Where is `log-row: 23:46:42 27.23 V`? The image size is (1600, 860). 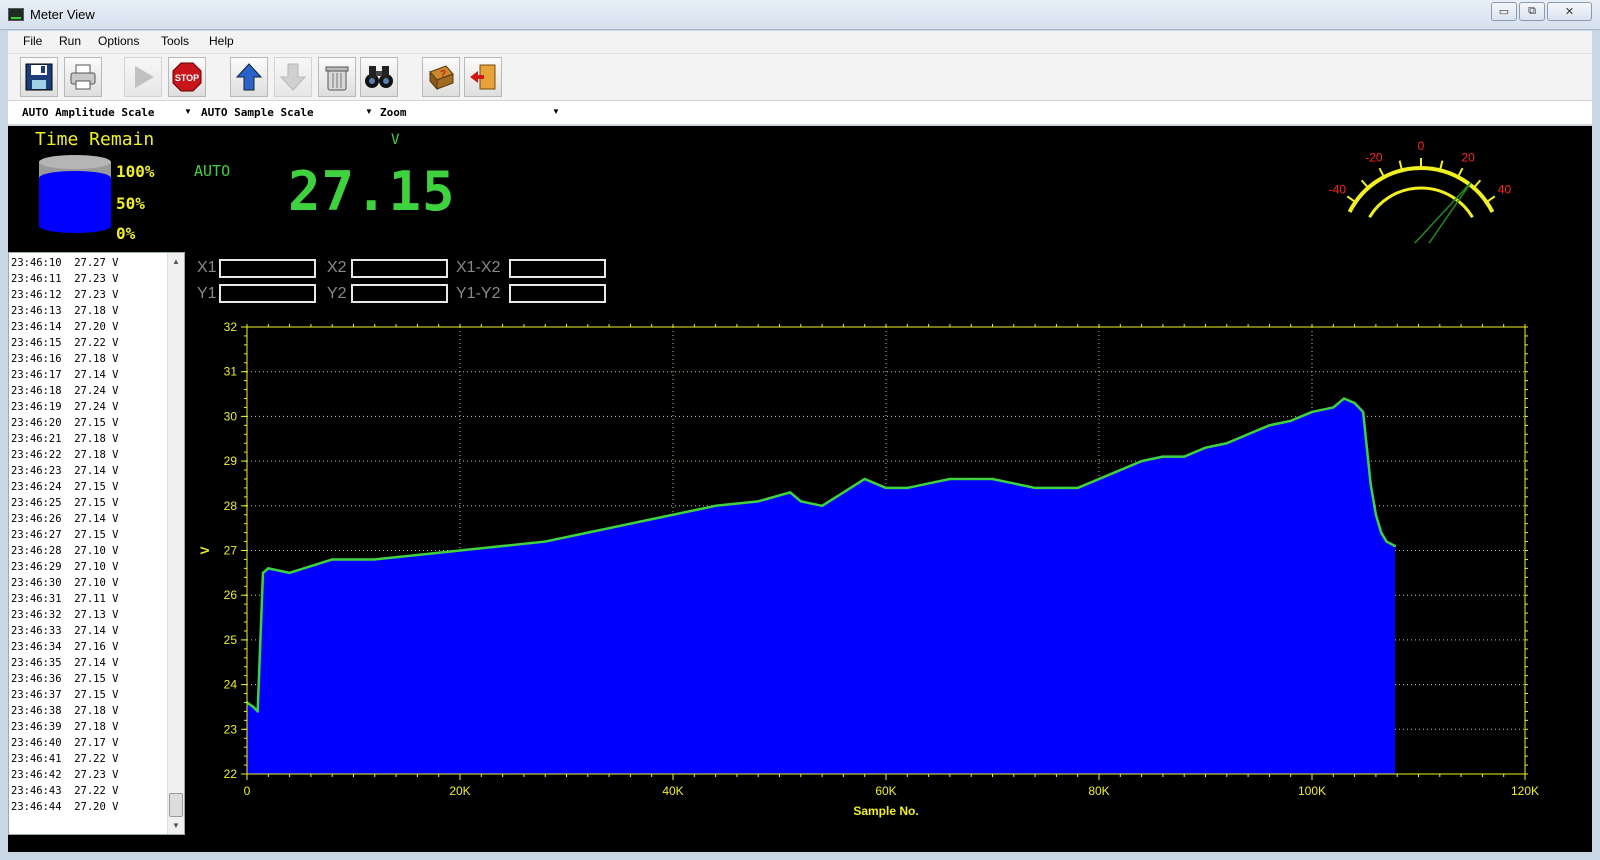
log-row: 23:46:42 27.23 V is located at coordinates (88, 775).